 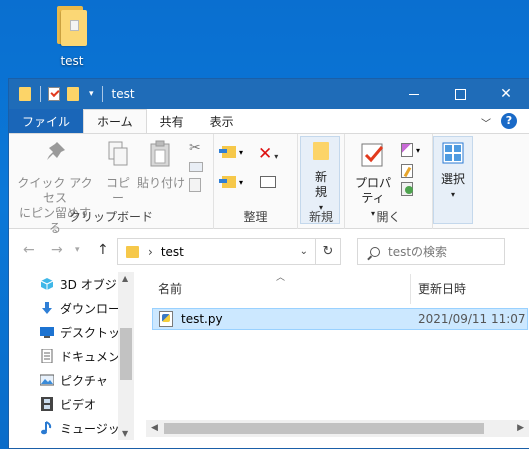 I want to click on paste-shortcut-icon, so click(x=195, y=185).